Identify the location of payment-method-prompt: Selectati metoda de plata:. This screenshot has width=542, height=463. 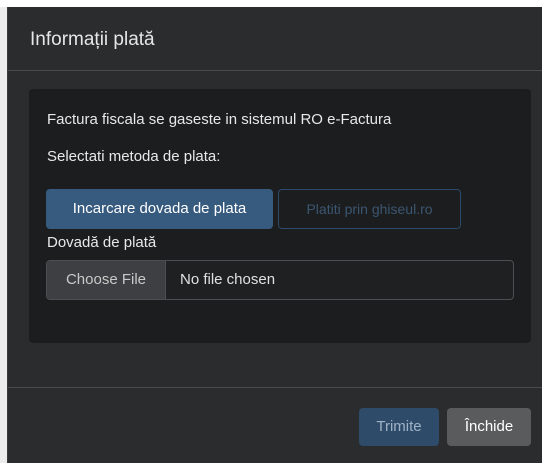
(134, 156).